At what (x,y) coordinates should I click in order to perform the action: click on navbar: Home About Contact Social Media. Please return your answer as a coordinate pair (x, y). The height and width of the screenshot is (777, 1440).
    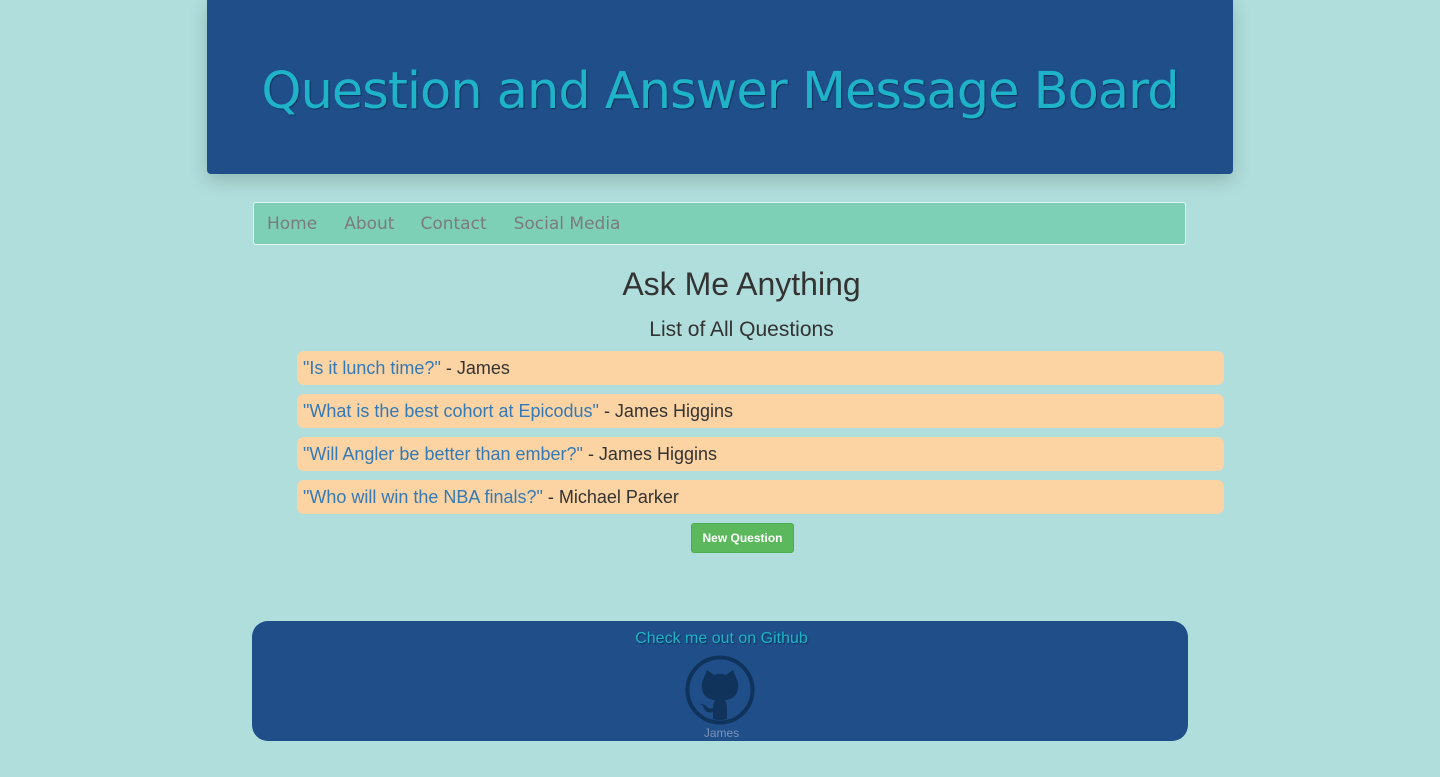
    Looking at the image, I should click on (719, 223).